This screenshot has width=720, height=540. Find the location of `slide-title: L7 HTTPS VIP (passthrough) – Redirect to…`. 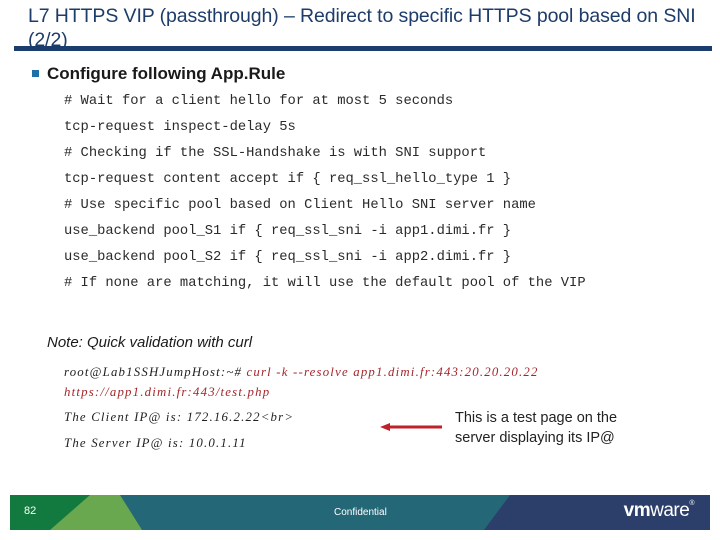

slide-title: L7 HTTPS VIP (passthrough) – Redirect to… is located at coordinates (362, 28).